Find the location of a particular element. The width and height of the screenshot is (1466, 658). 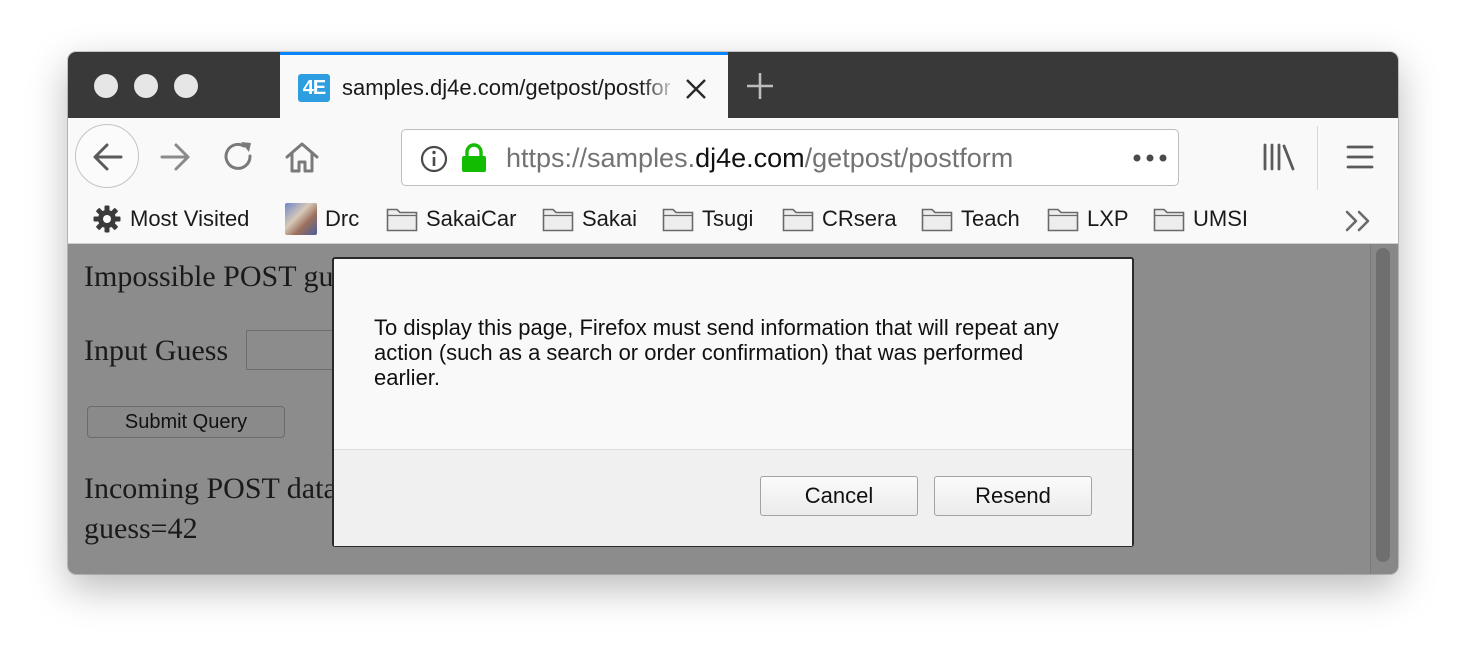

minimize-window-button is located at coordinates (146, 86).